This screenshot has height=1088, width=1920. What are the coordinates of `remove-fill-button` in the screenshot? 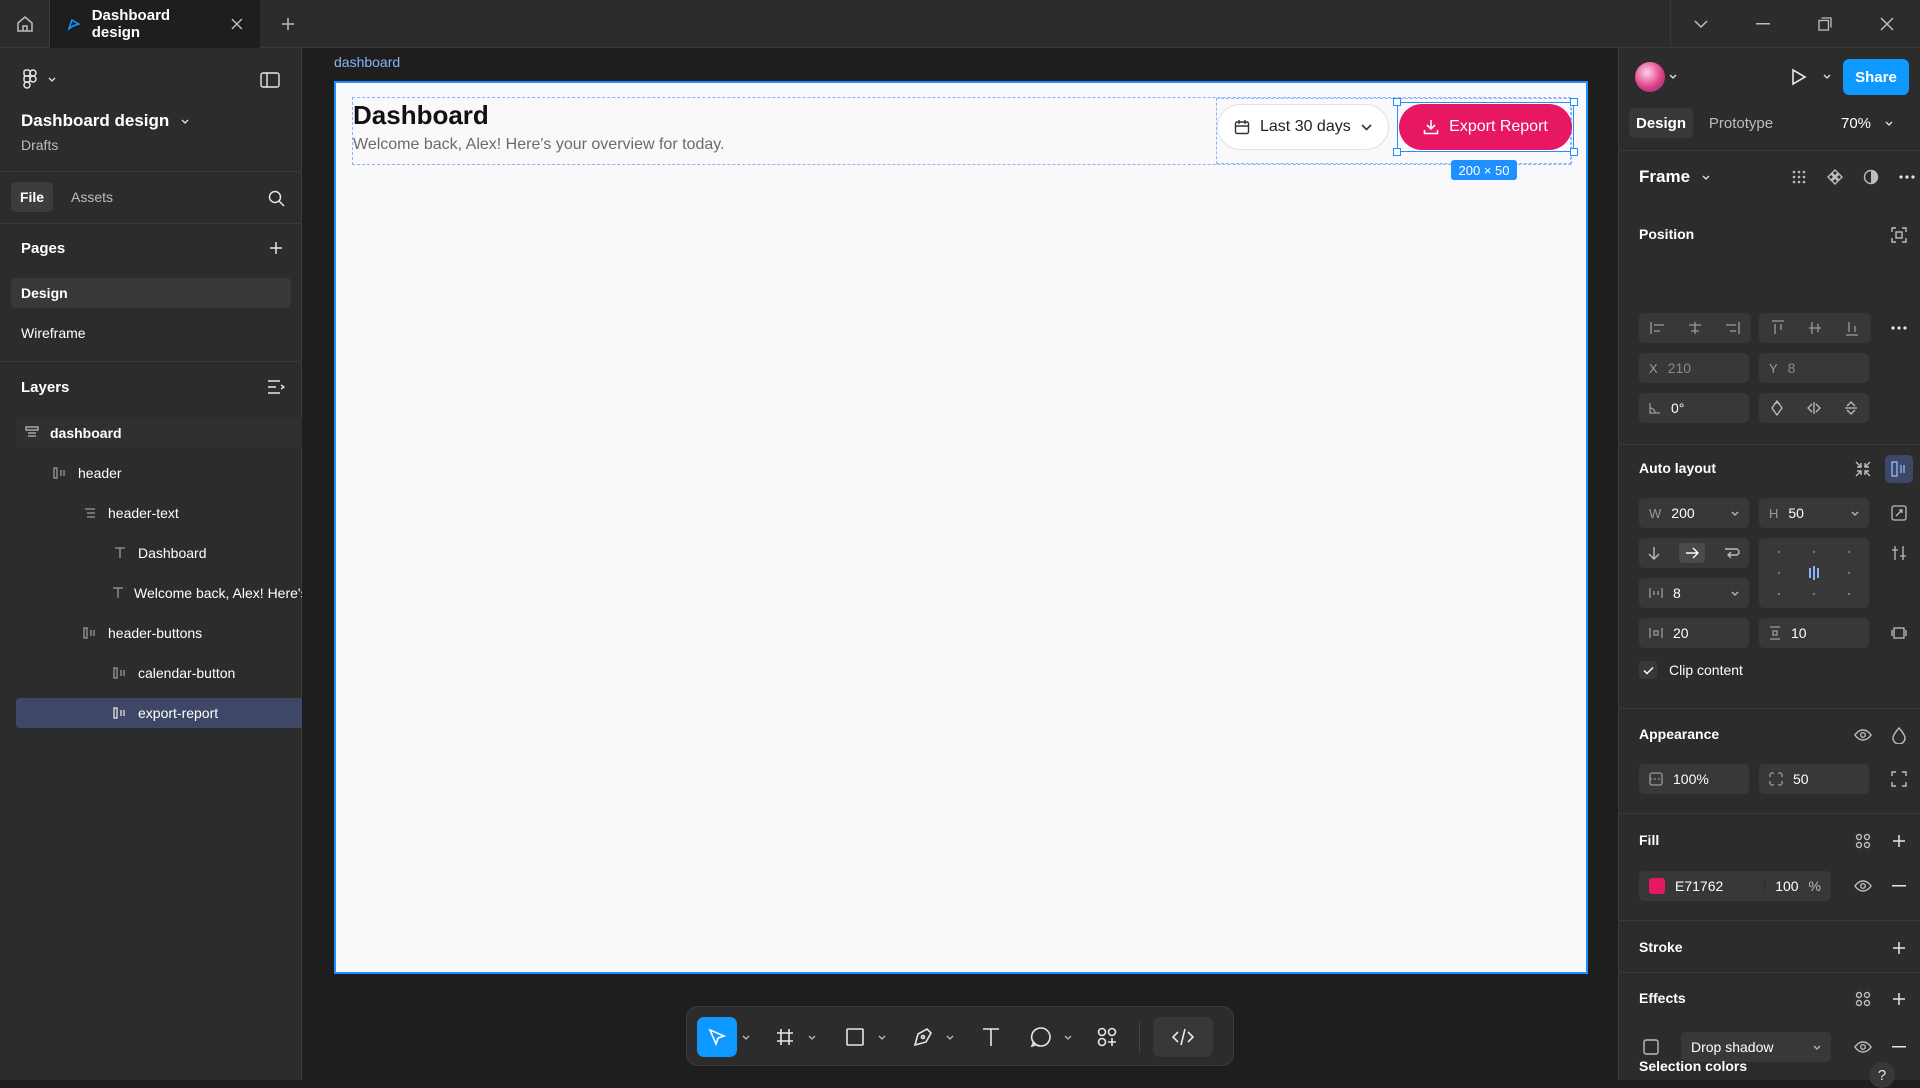 It's located at (1899, 886).